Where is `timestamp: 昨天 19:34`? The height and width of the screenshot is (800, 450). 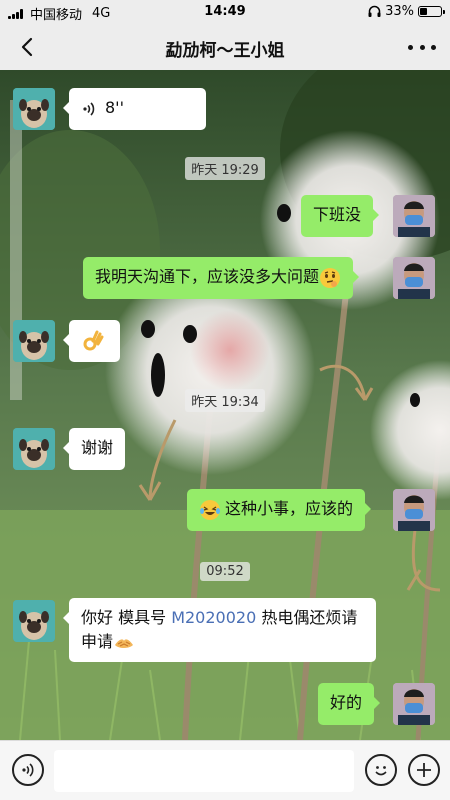 timestamp: 昨天 19:34 is located at coordinates (225, 400).